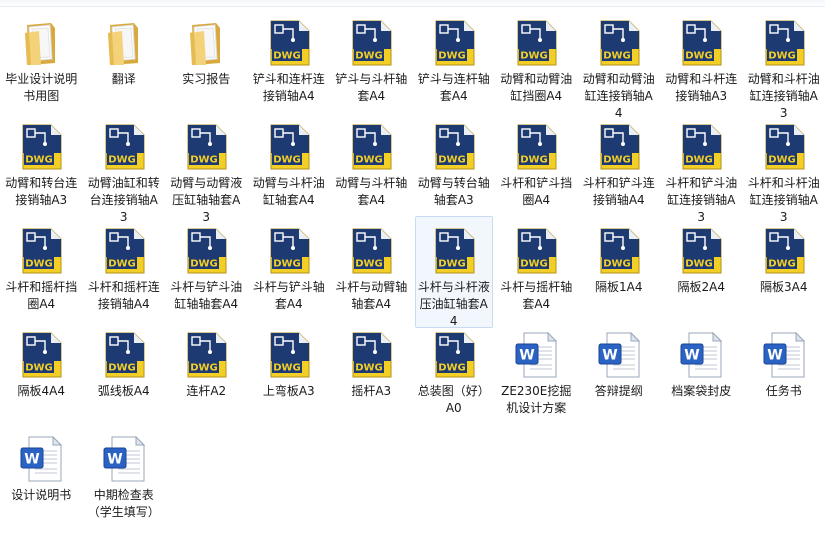 The height and width of the screenshot is (536, 825). I want to click on file-item: W 档案袋封皮, so click(701, 360).